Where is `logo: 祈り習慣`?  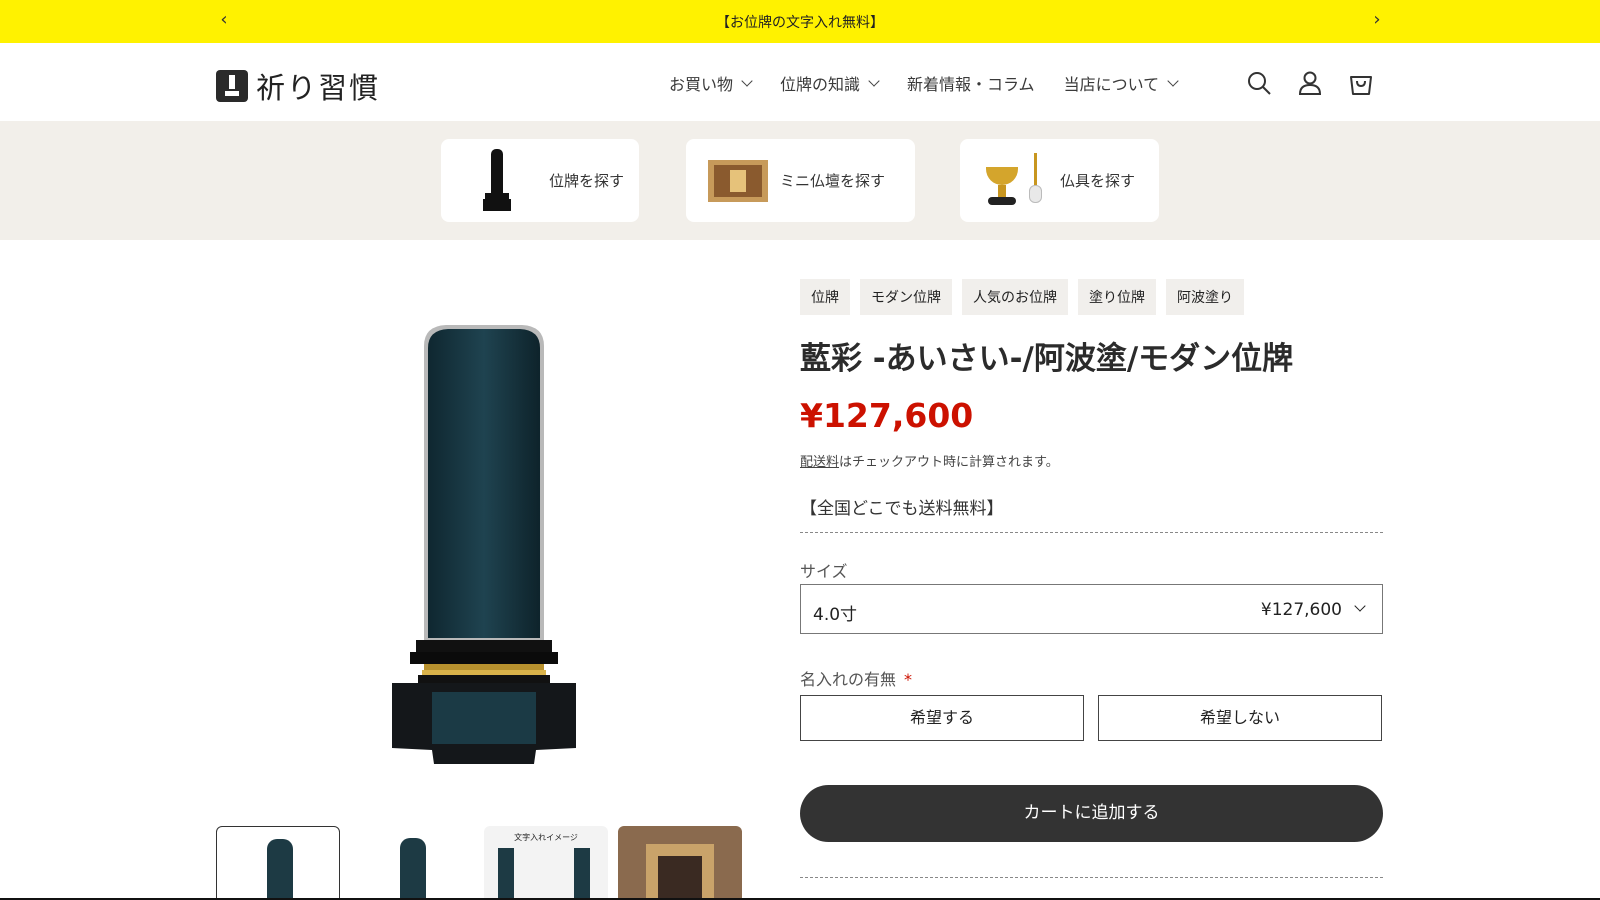 logo: 祈り習慣 is located at coordinates (298, 86).